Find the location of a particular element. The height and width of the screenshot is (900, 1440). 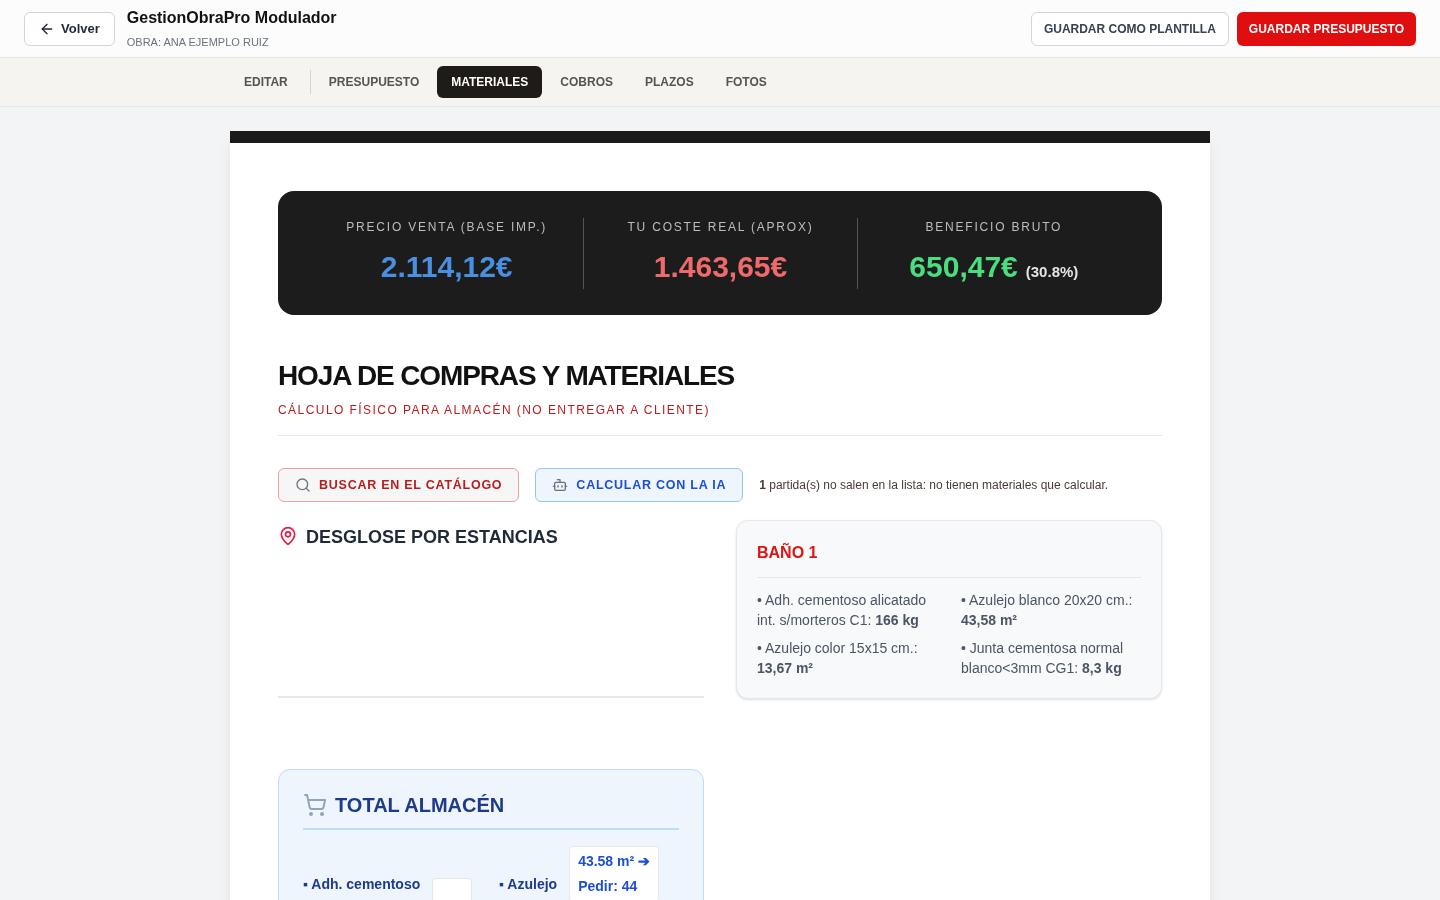

robot-icon is located at coordinates (560, 485).